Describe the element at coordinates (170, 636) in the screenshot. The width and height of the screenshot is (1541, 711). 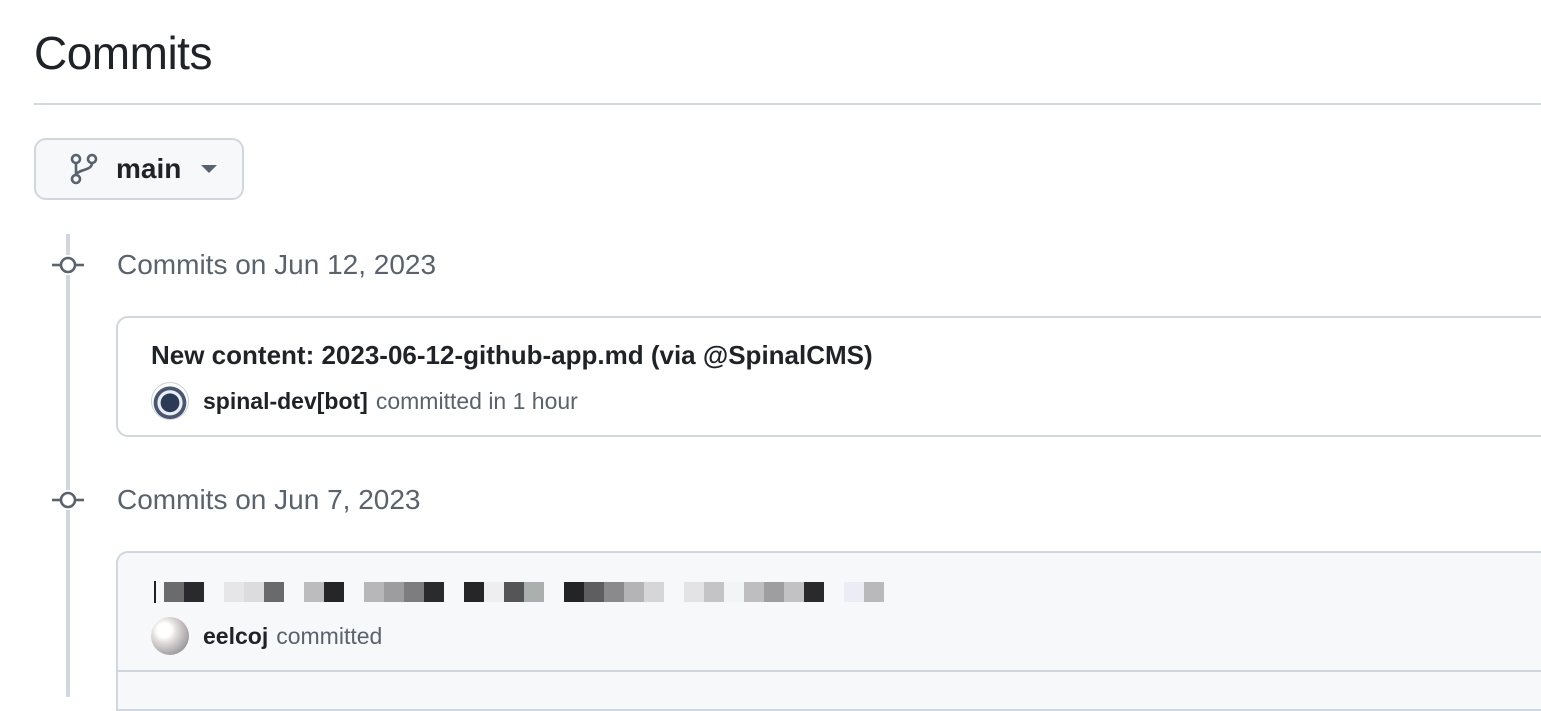
I see `user-avatar` at that location.